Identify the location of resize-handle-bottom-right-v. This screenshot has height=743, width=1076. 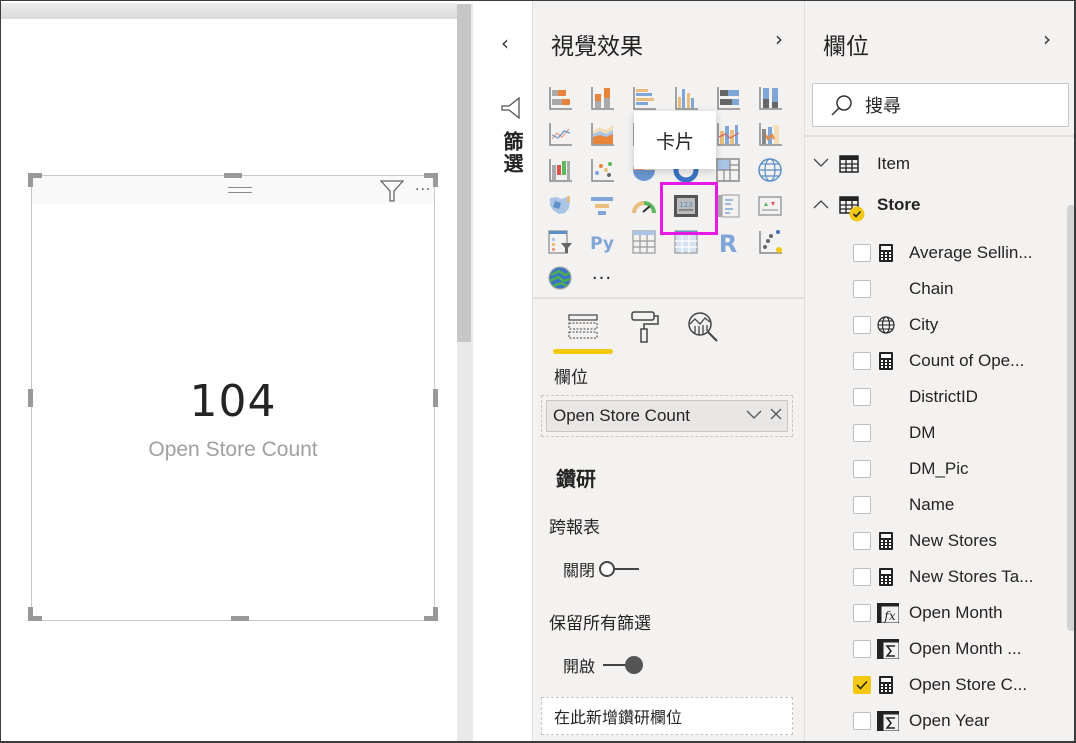
(435, 614).